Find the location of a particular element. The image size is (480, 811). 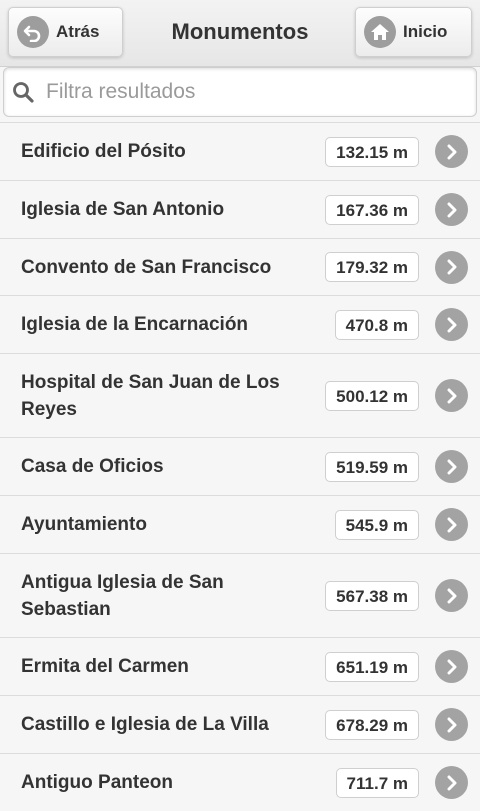

list-item: Antigua Iglesia de San Sebastian 567.38 m is located at coordinates (240, 595).